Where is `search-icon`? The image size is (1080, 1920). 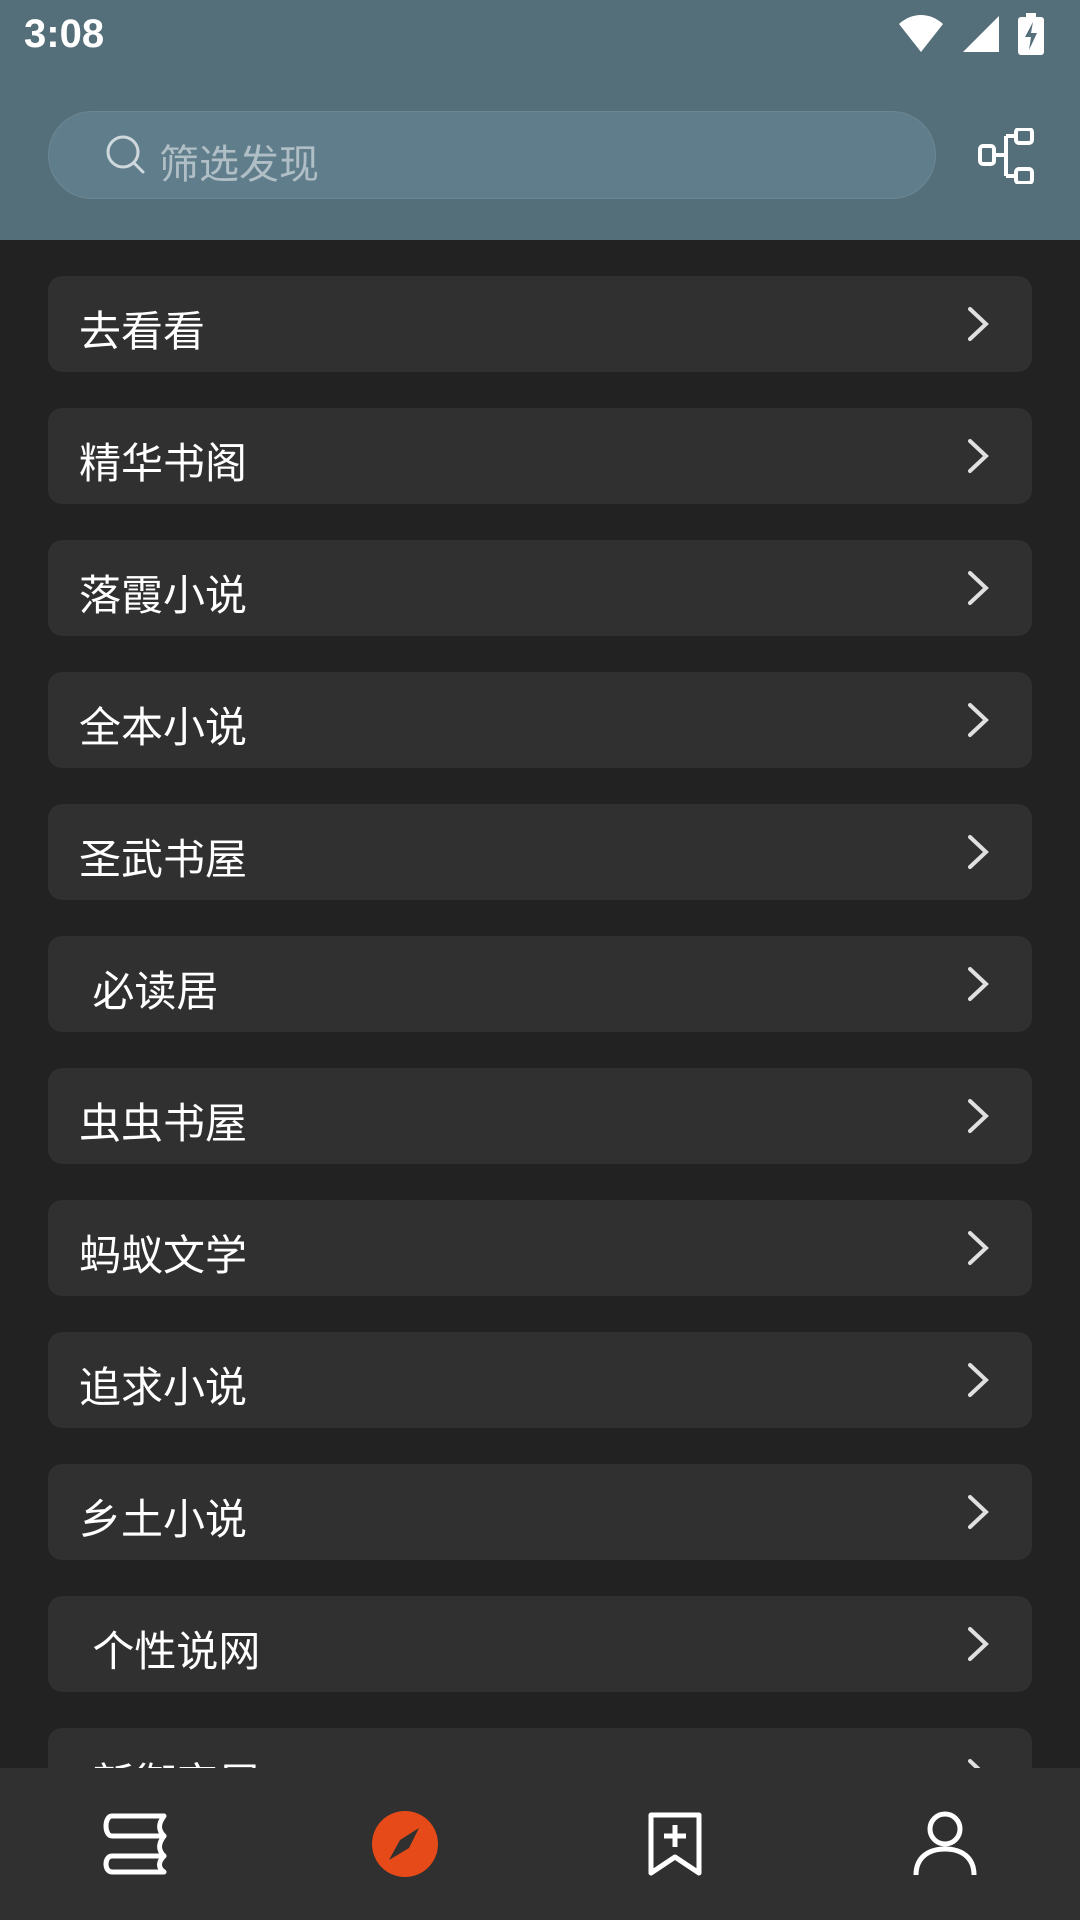
search-icon is located at coordinates (125, 154).